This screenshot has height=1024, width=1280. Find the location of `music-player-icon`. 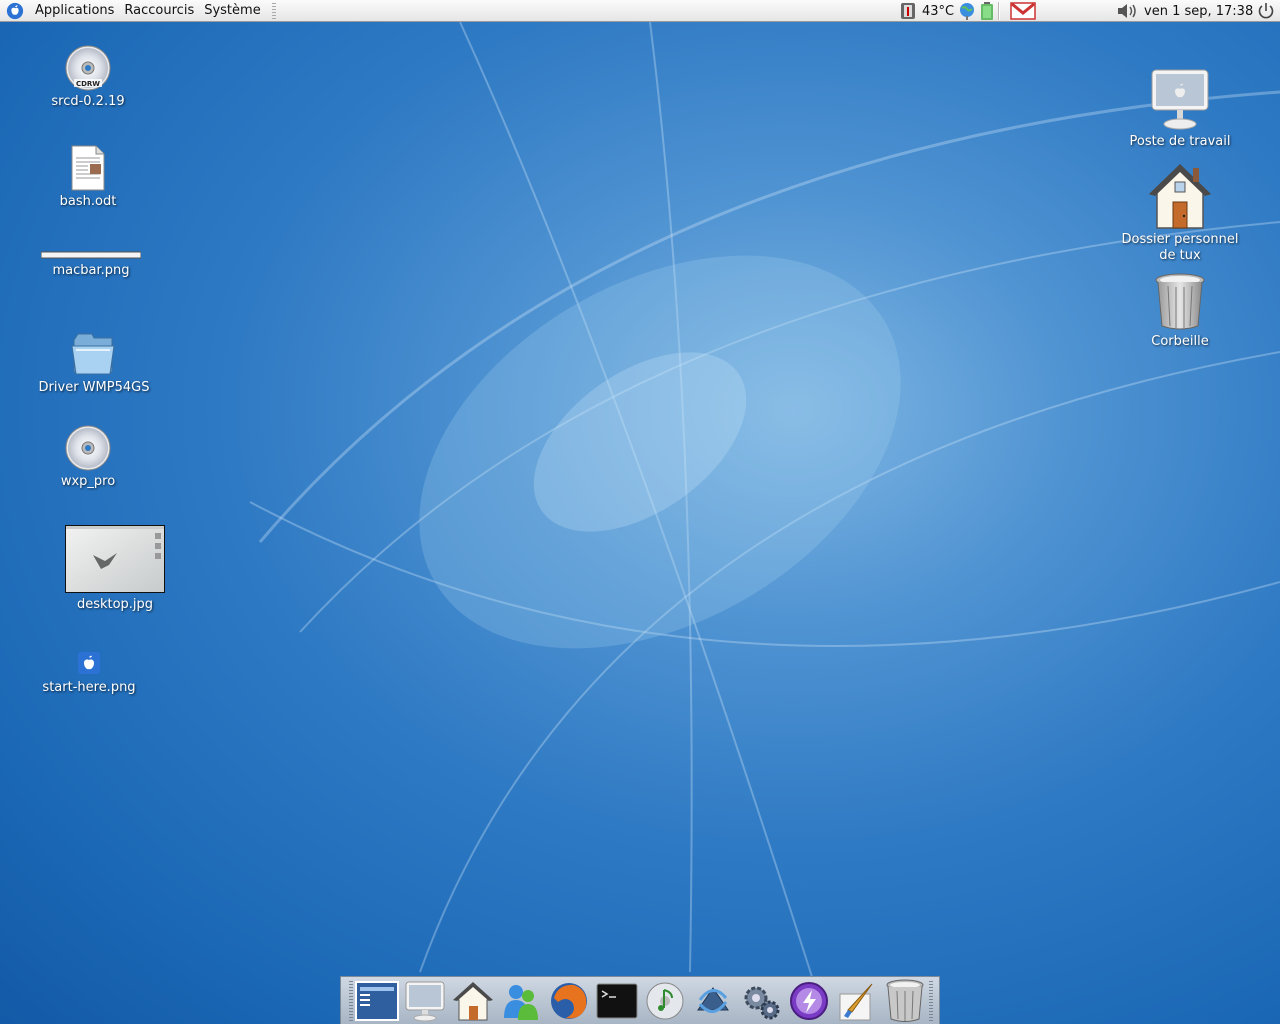

music-player-icon is located at coordinates (665, 1000).